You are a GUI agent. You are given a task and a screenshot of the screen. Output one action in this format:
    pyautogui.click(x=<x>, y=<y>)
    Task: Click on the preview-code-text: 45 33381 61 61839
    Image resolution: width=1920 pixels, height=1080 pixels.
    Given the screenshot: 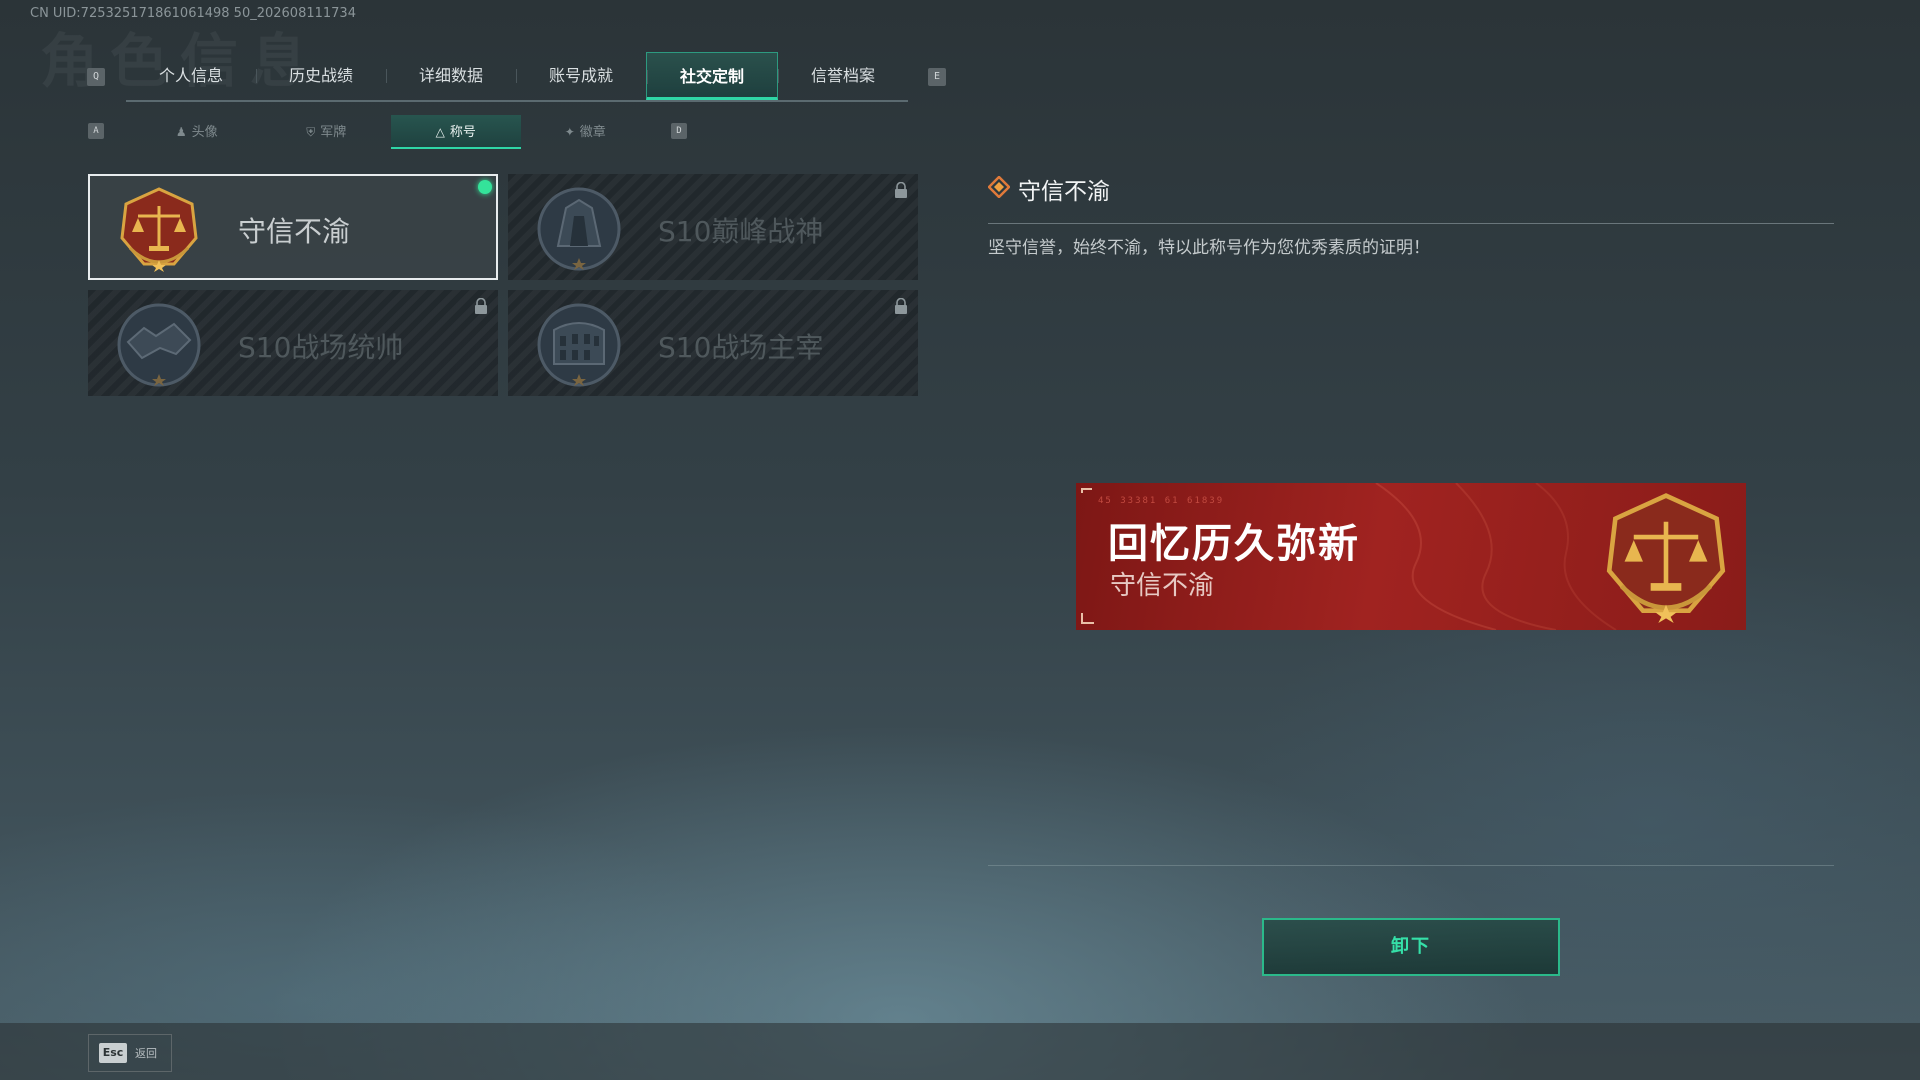 What is the action you would take?
    pyautogui.click(x=1161, y=501)
    